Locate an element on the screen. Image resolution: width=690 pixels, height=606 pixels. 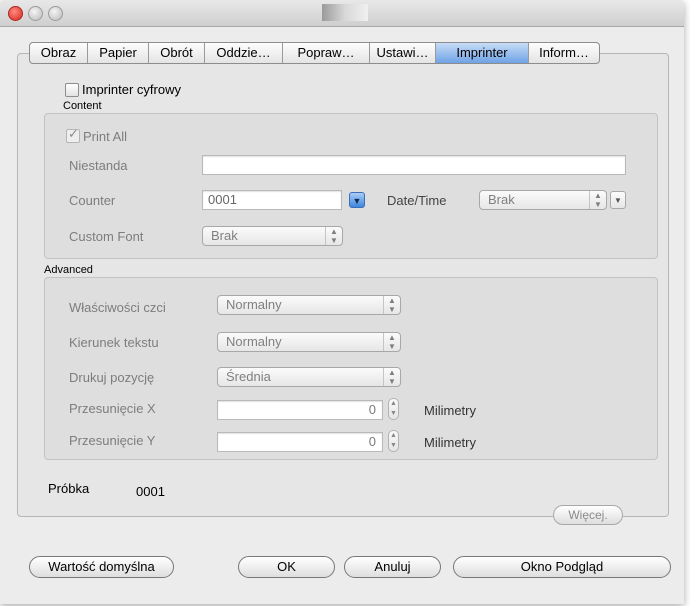
imprinter-checkbox is located at coordinates (72, 90).